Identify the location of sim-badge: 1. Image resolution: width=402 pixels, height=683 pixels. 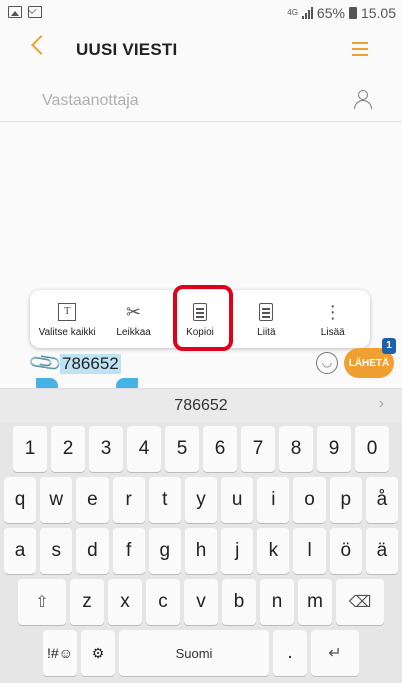
(389, 346).